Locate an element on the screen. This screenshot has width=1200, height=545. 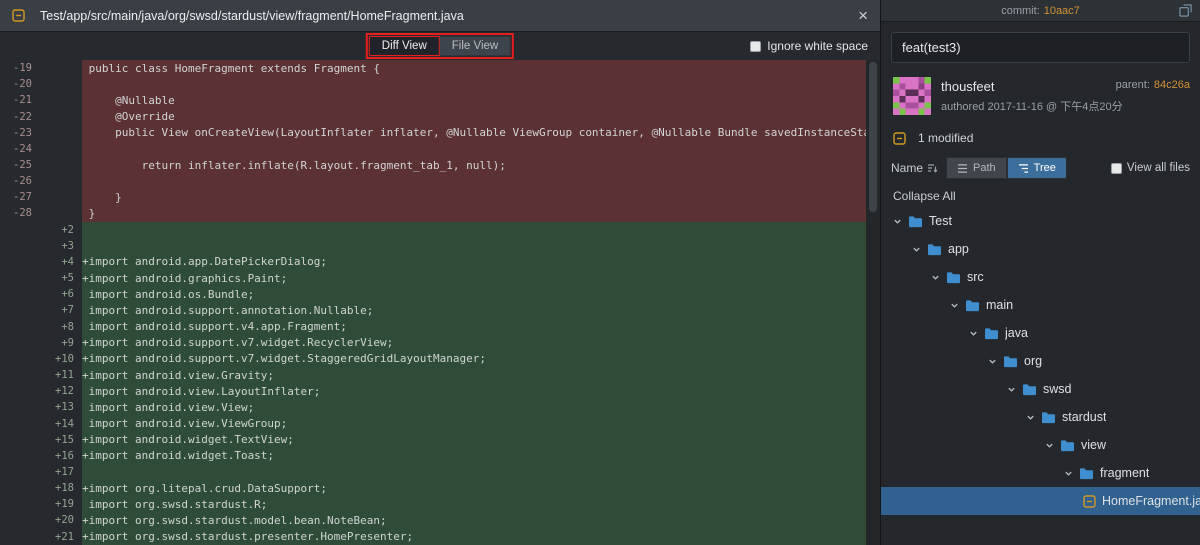
diff-line: -26 is located at coordinates (440, 181).